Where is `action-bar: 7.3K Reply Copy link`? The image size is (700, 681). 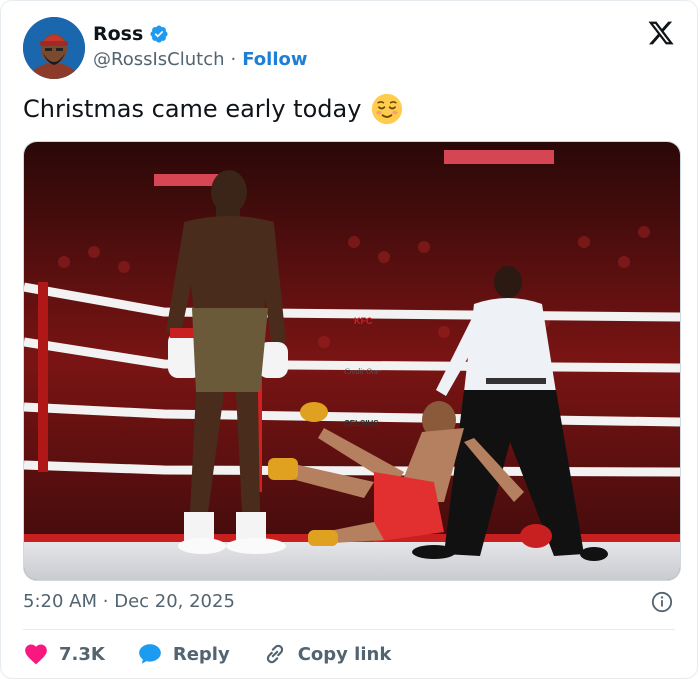 action-bar: 7.3K Reply Copy link is located at coordinates (223, 654).